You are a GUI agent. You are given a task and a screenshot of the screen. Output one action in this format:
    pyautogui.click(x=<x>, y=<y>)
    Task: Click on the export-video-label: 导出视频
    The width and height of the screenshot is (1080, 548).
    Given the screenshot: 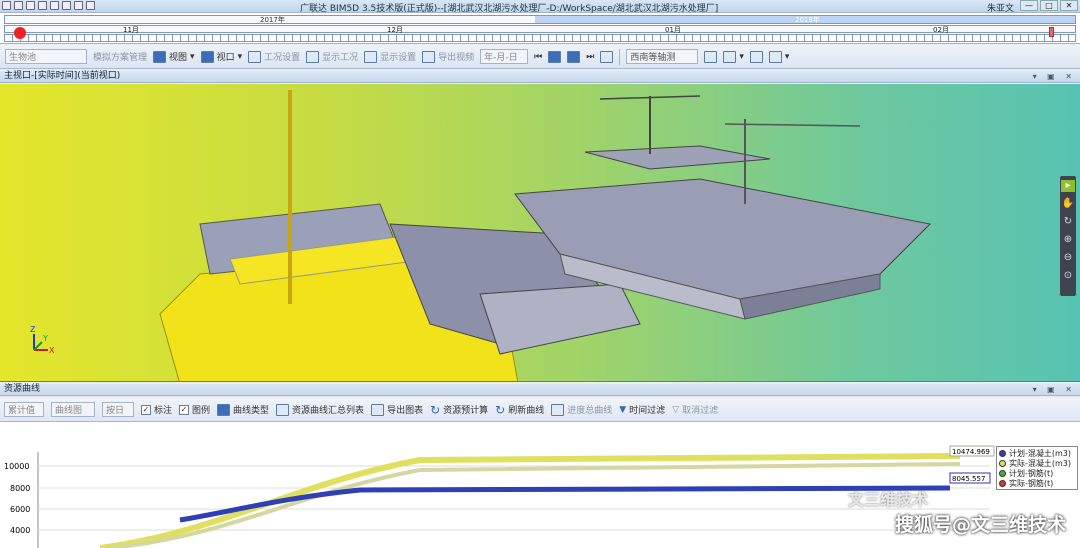 What is the action you would take?
    pyautogui.click(x=456, y=58)
    